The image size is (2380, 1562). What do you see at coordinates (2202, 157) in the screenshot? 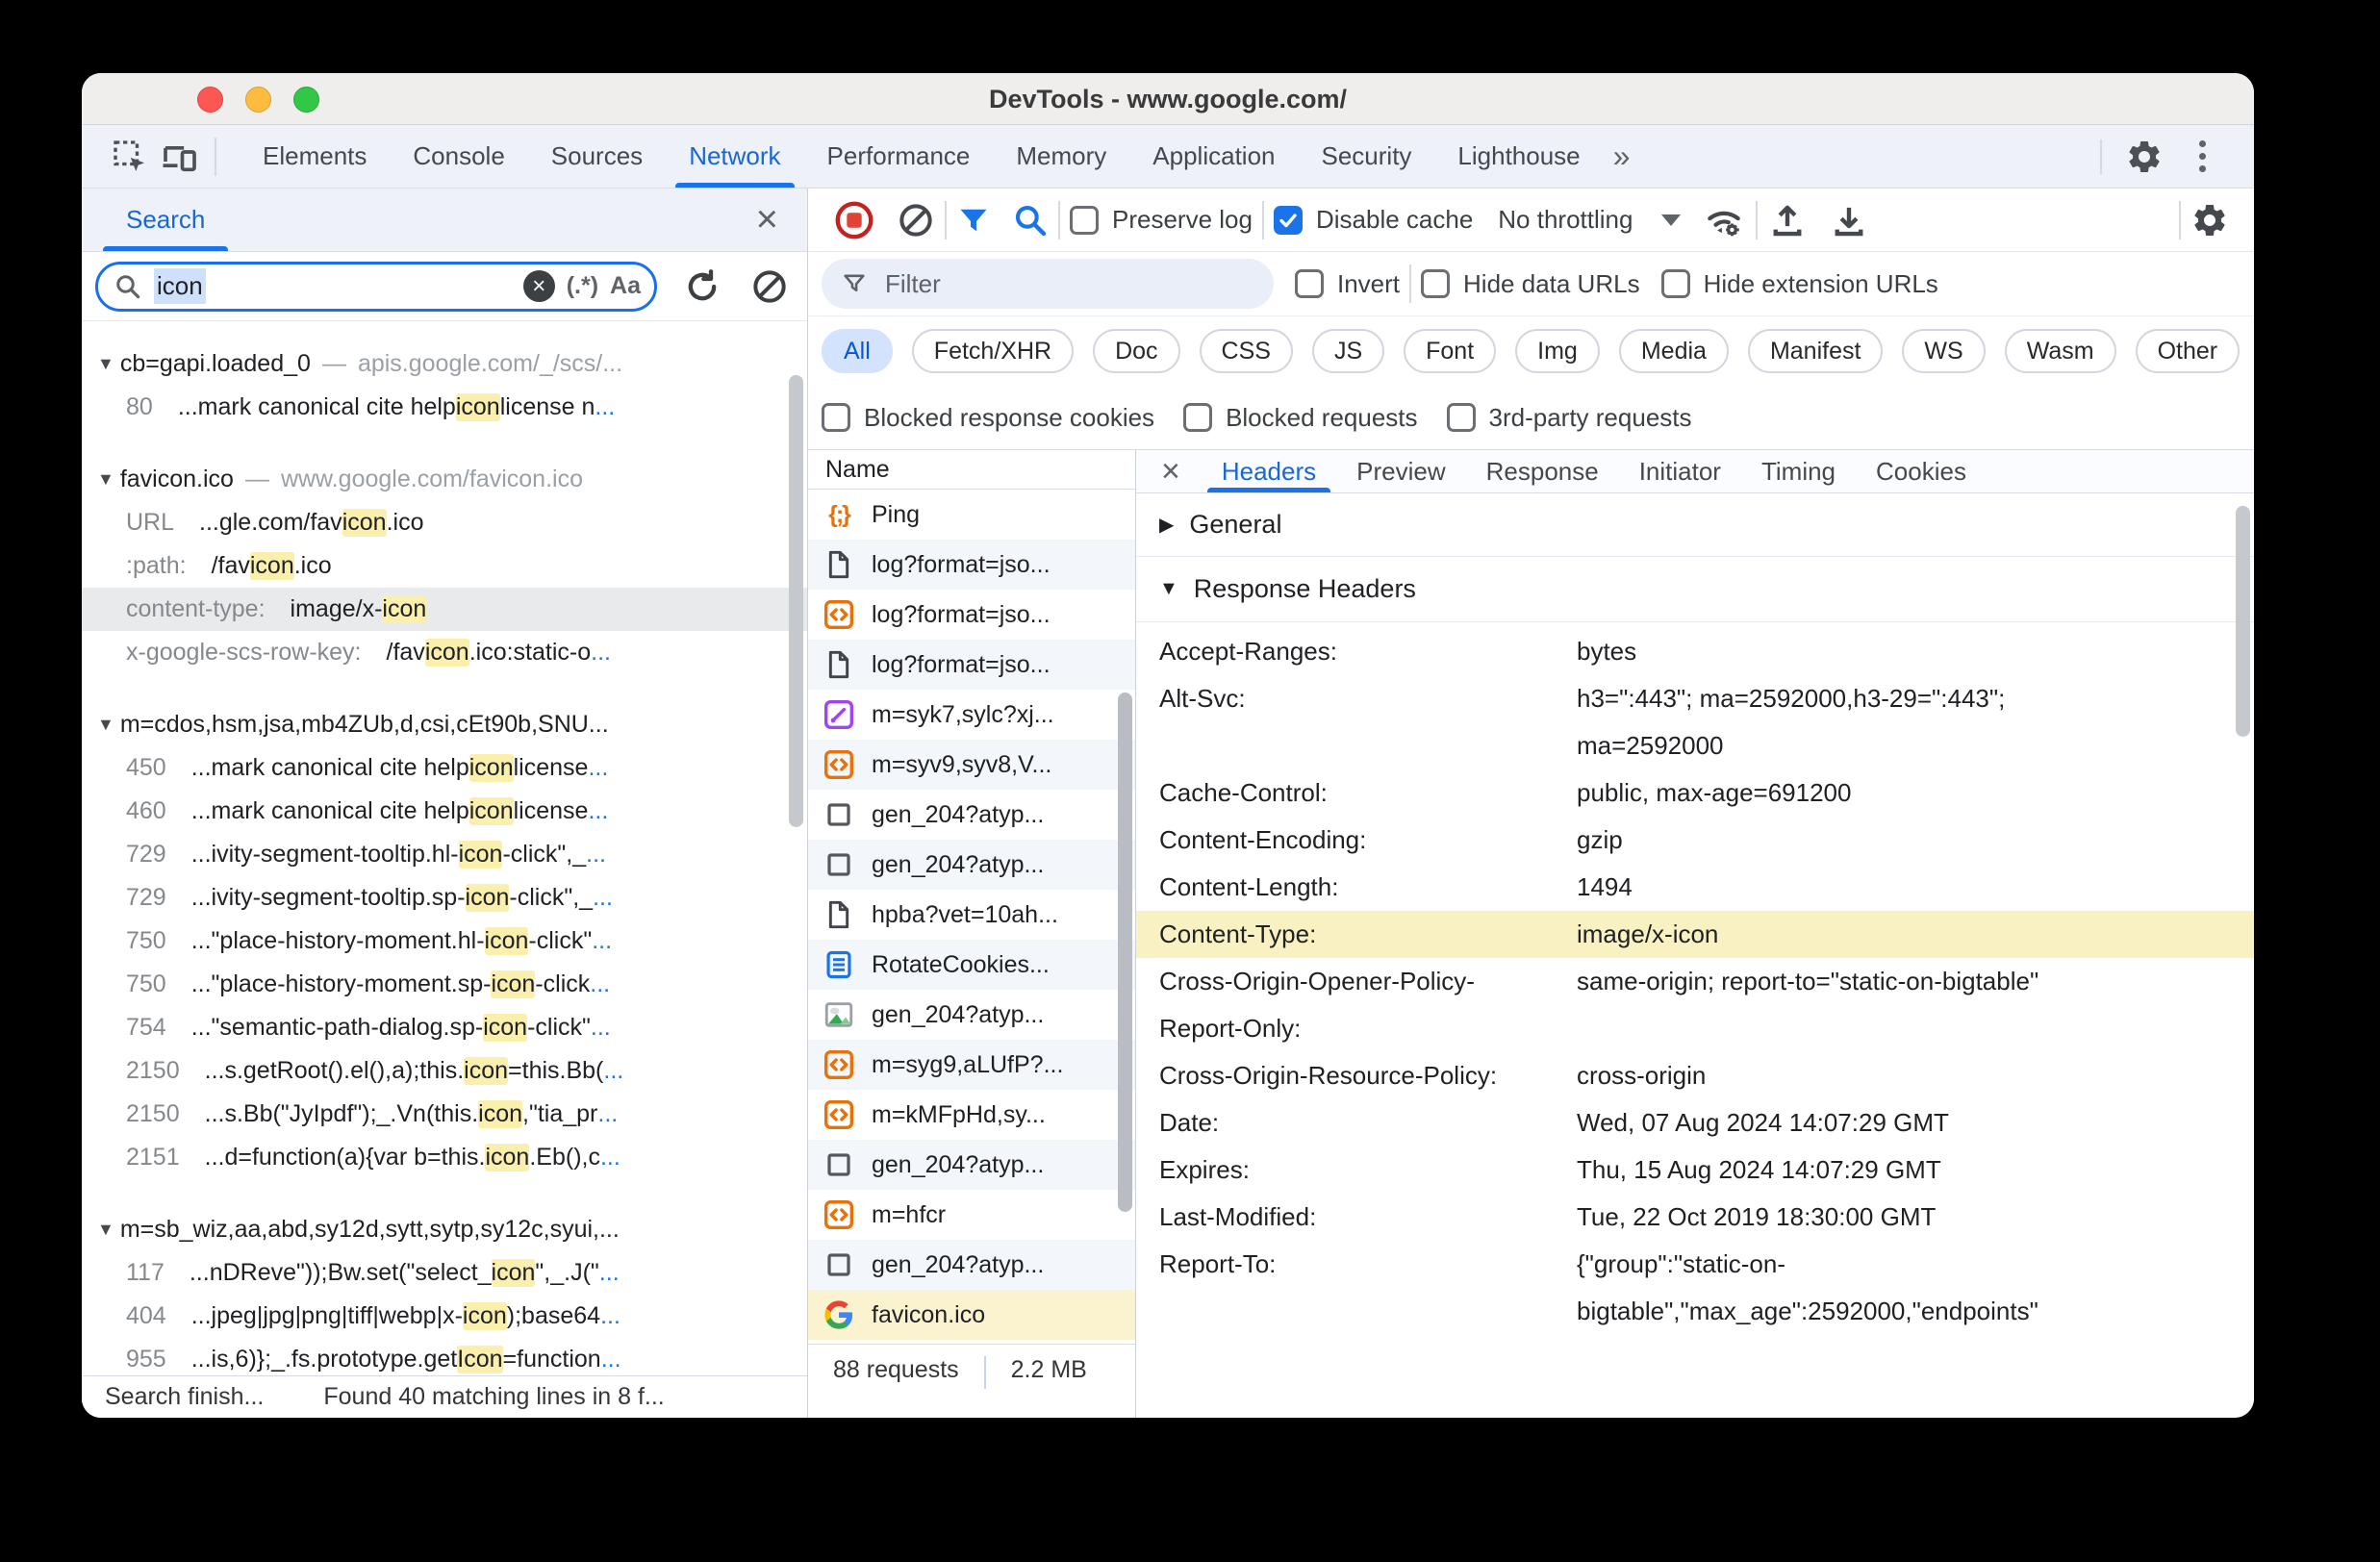
I see `kebab-menu-icon` at bounding box center [2202, 157].